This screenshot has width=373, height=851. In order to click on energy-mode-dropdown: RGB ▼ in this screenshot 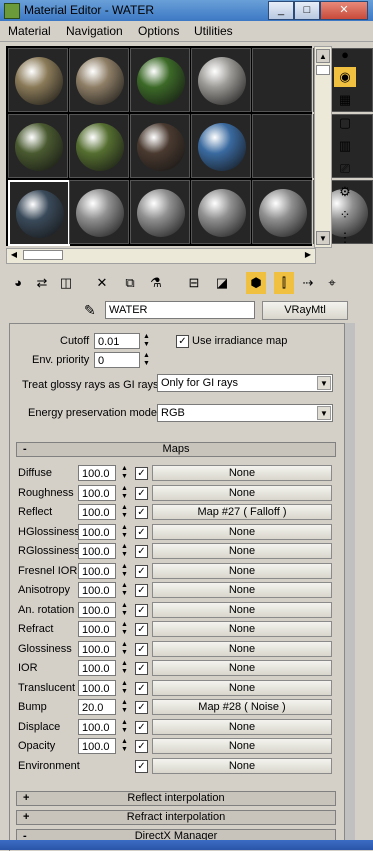, I will do `click(245, 413)`.